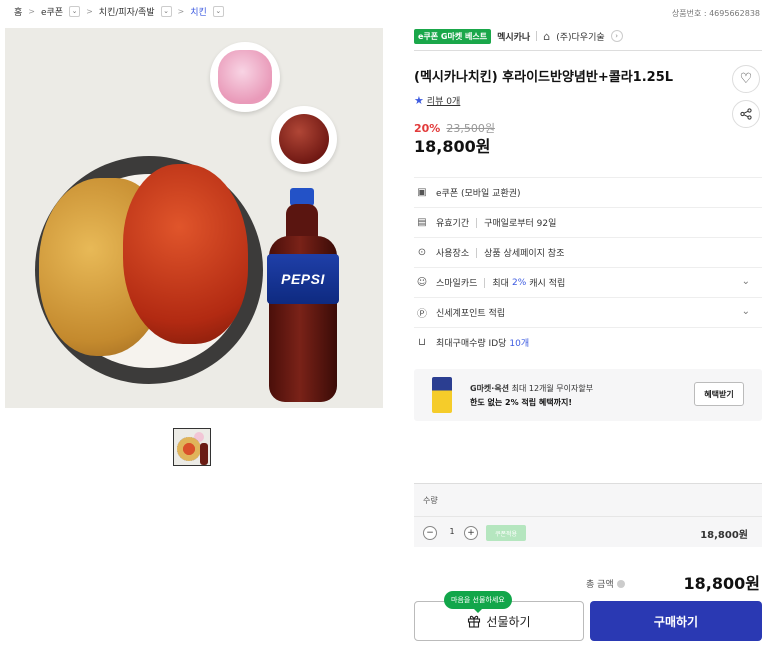 This screenshot has height=647, width=768. I want to click on pepsi-logo: PEPSI, so click(303, 279).